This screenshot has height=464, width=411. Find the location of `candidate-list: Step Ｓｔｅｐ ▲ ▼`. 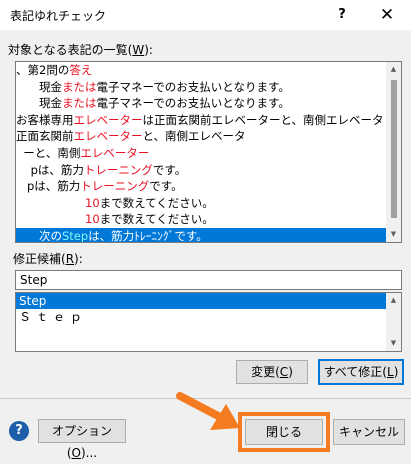

candidate-list: Step Ｓｔｅｐ ▲ ▼ is located at coordinates (208, 322).